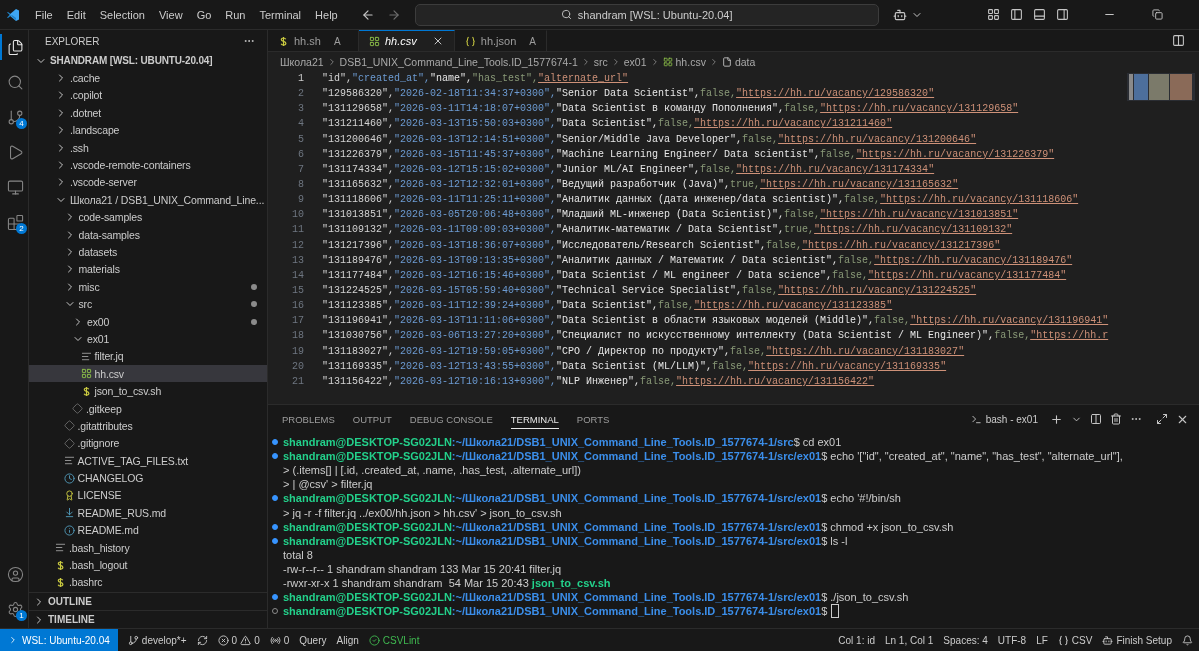 This screenshot has height=651, width=1199. What do you see at coordinates (372, 419) in the screenshot?
I see `panel-tab: OUTPUT` at bounding box center [372, 419].